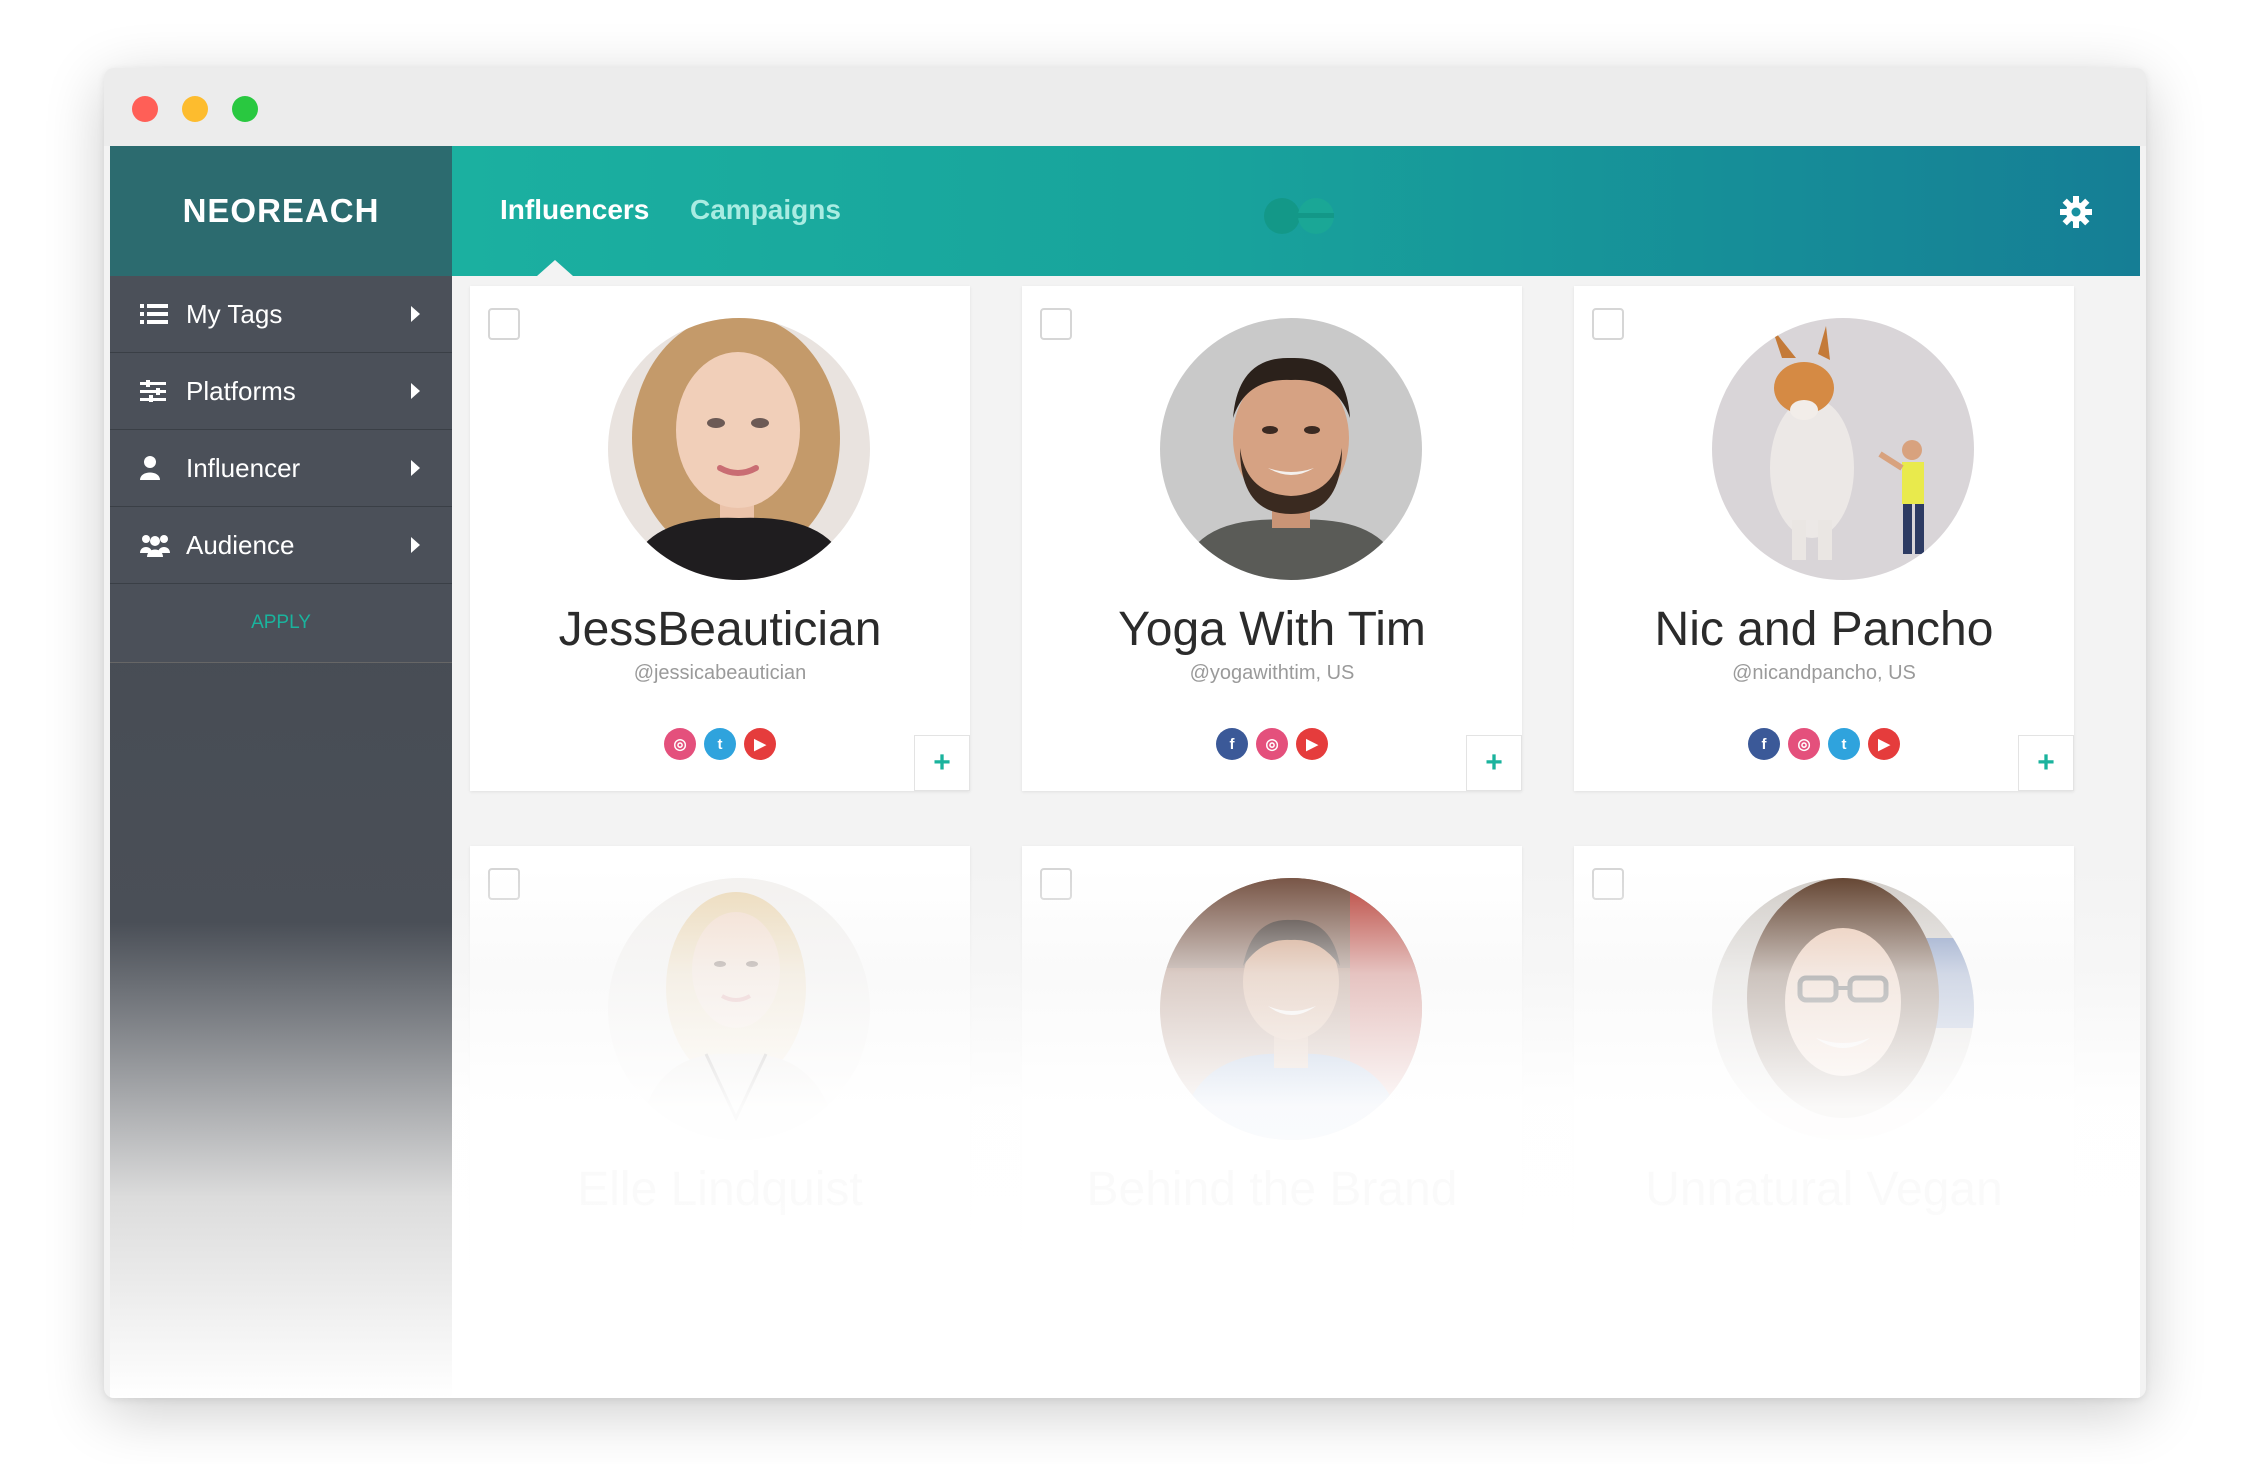 This screenshot has width=2245, height=1464. I want to click on influencer-card: Unnatural Vegan, so click(1824, 1098).